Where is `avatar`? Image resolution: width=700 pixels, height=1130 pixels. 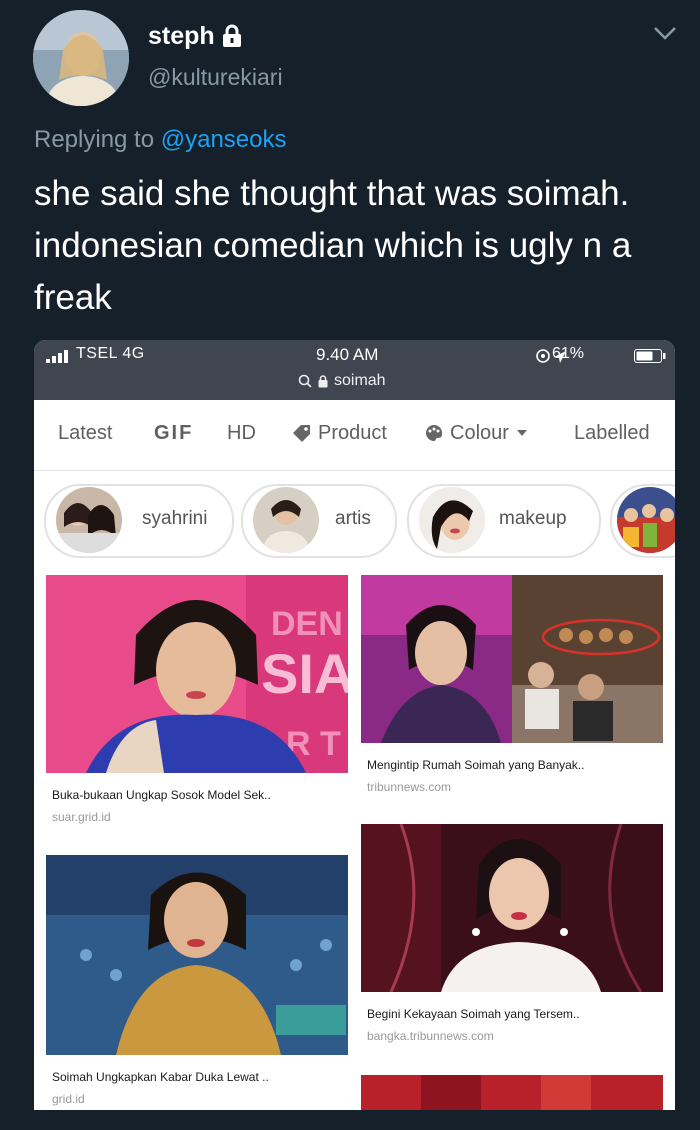 avatar is located at coordinates (81, 58).